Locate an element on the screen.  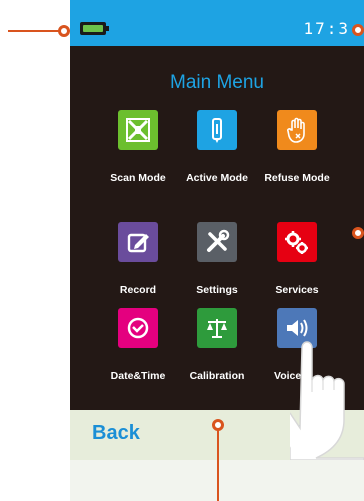
tile-settings: Settings is located at coordinates (217, 267).